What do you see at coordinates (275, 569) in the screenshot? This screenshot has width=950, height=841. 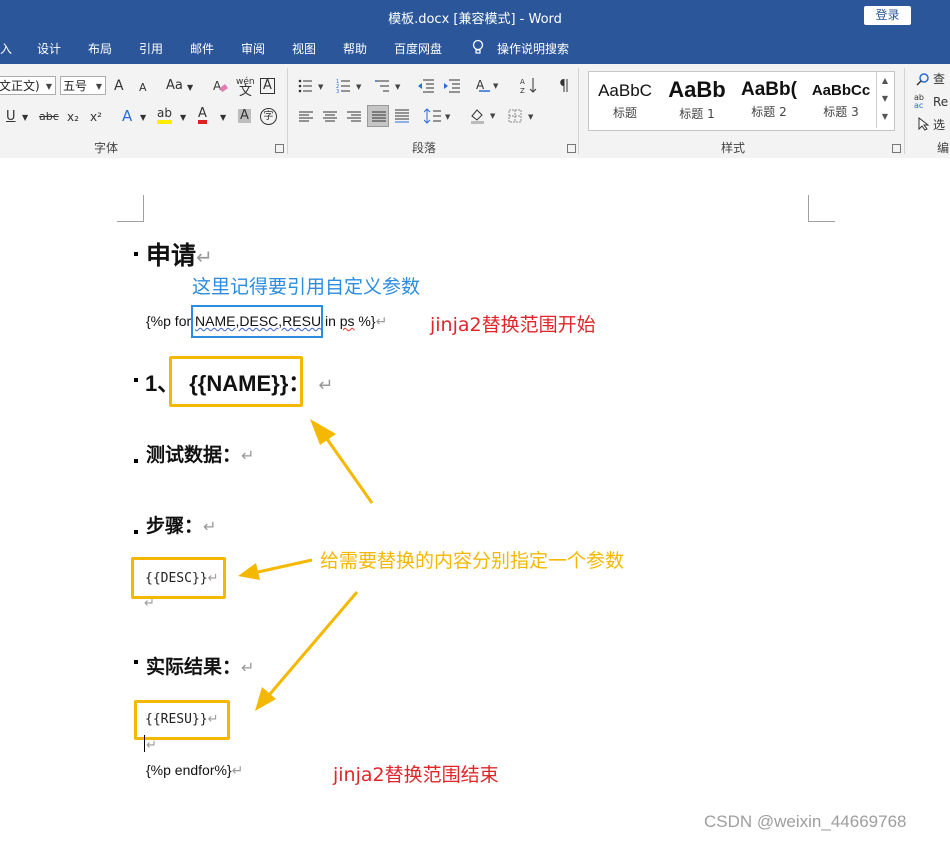 I see `arrow-to-desc-icon` at bounding box center [275, 569].